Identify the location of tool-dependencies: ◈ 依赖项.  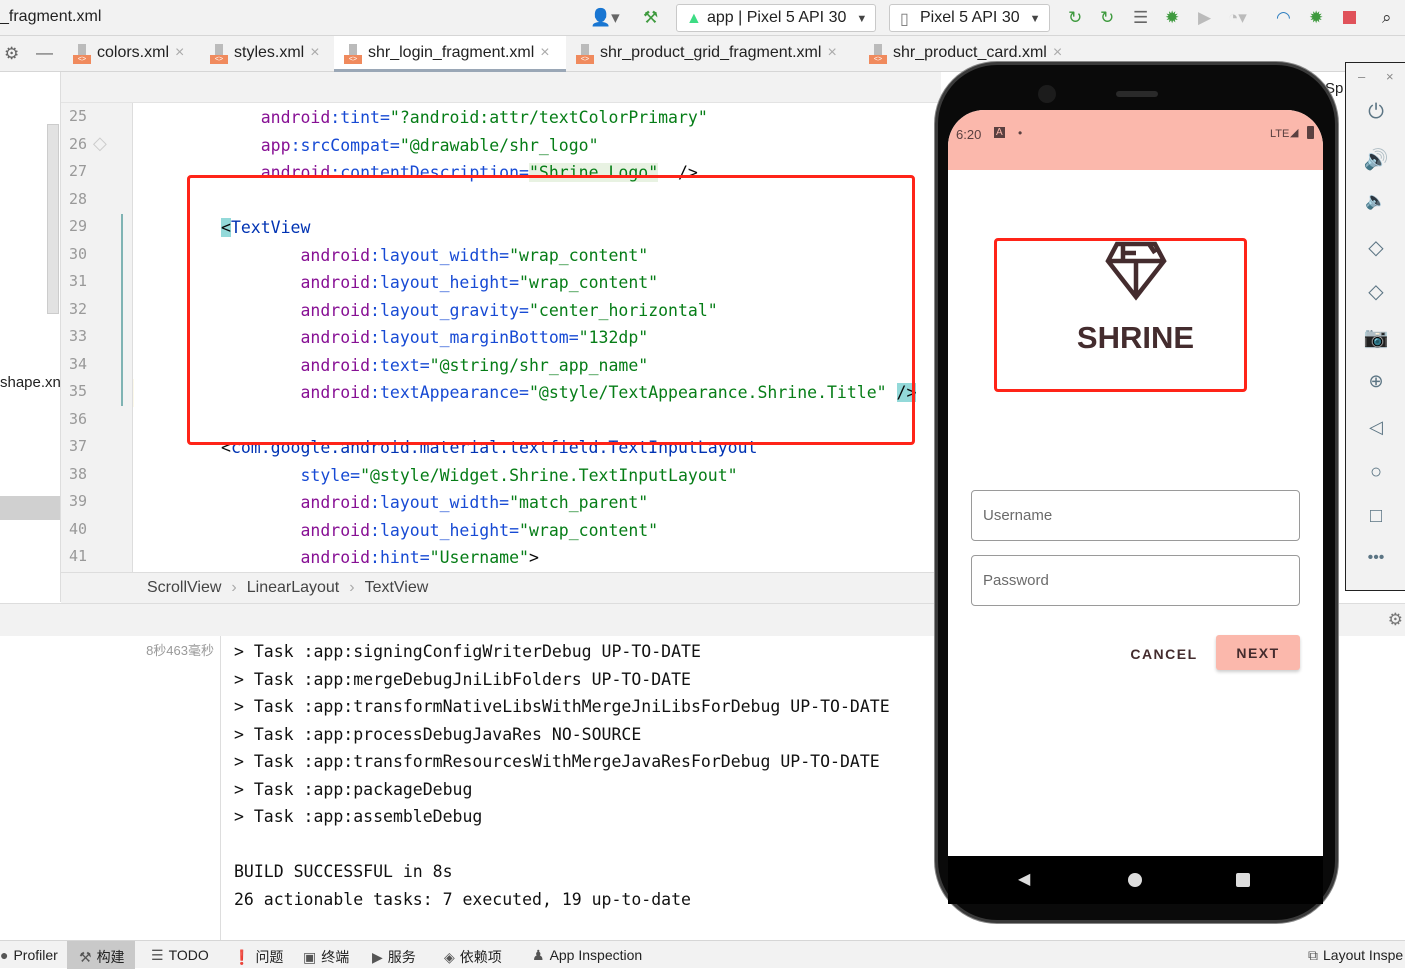
(473, 955).